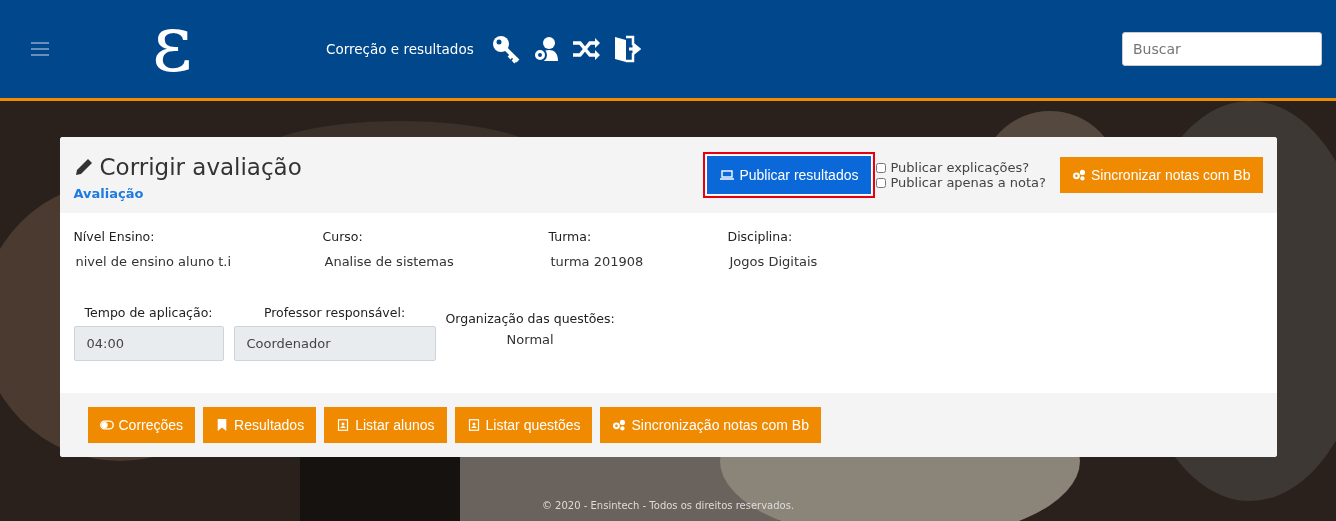 The height and width of the screenshot is (521, 1336). What do you see at coordinates (1222, 49) in the screenshot?
I see `search-field: Buscar` at bounding box center [1222, 49].